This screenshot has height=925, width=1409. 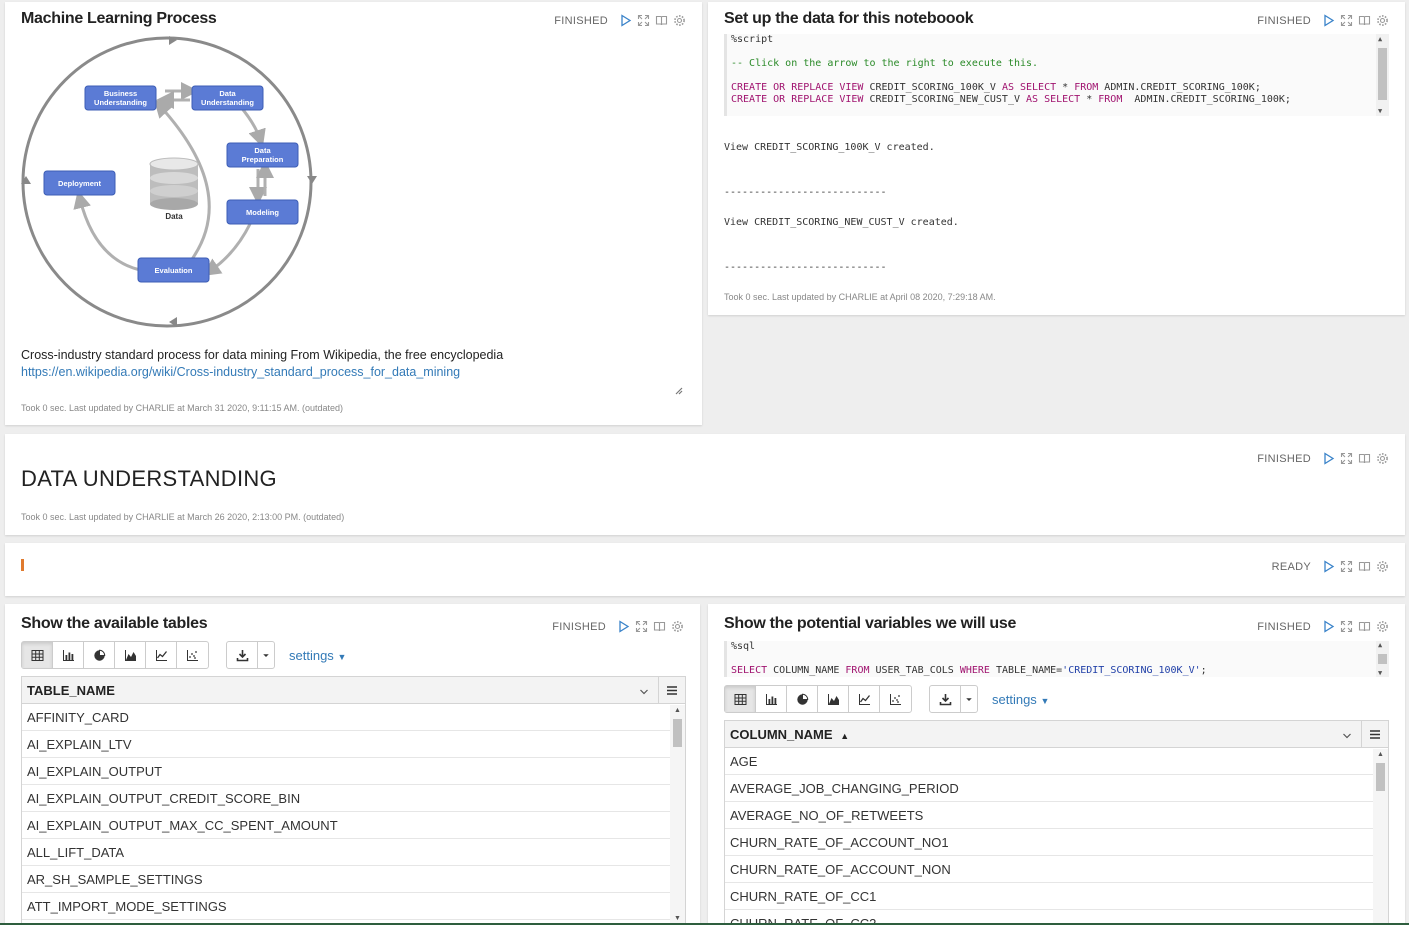 What do you see at coordinates (1049, 896) in the screenshot?
I see `table-row: CHURN_RATE_OF_CC1` at bounding box center [1049, 896].